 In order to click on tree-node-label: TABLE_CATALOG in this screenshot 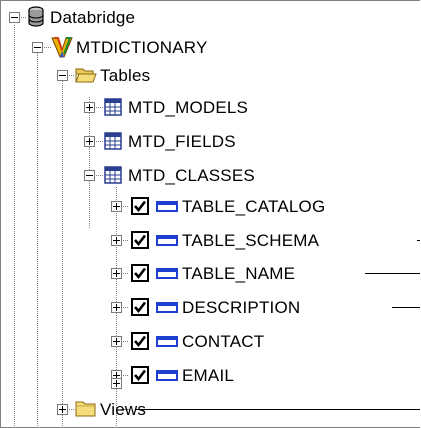, I will do `click(254, 206)`.